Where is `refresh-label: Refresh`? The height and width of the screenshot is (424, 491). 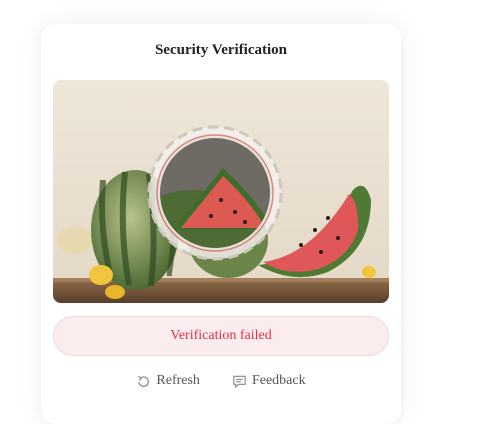
refresh-label: Refresh is located at coordinates (178, 380).